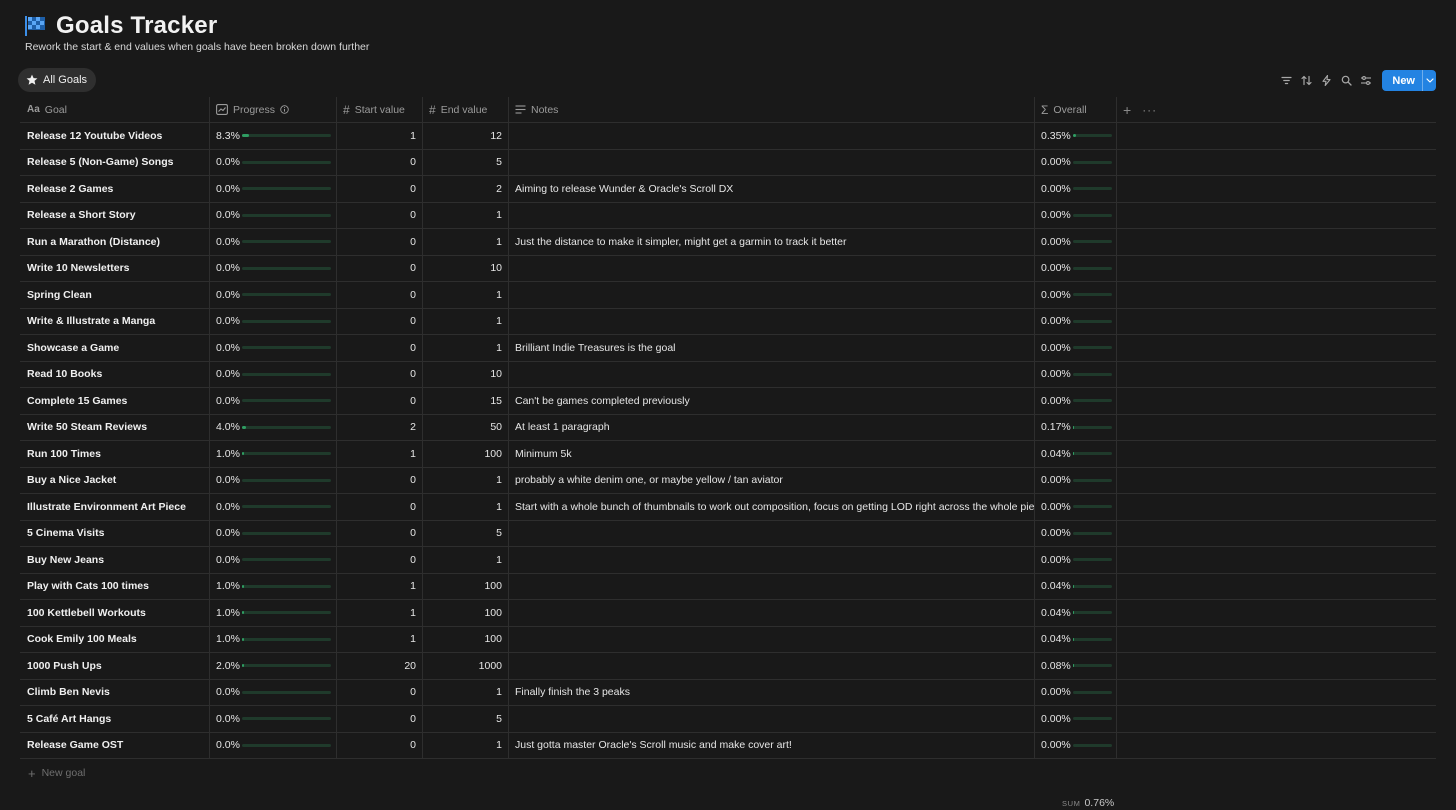 Image resolution: width=1456 pixels, height=810 pixels. What do you see at coordinates (1429, 80) in the screenshot?
I see `chevron-down-icon` at bounding box center [1429, 80].